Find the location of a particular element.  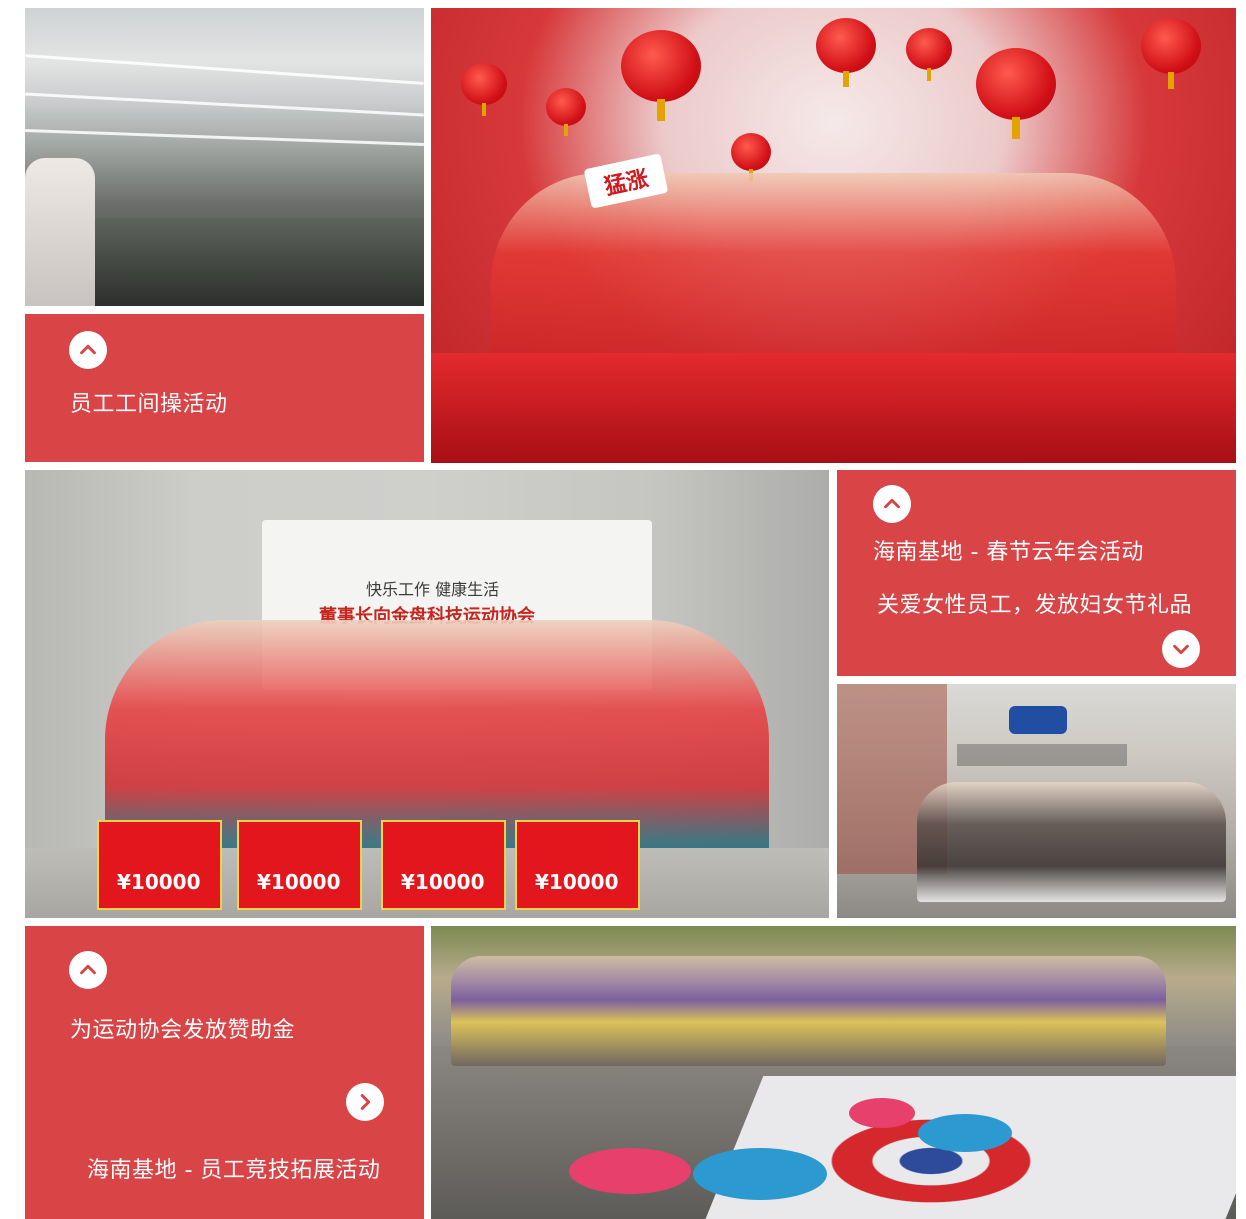

caption-text: 海南基地 - 春节云年会活动 is located at coordinates (1008, 552).